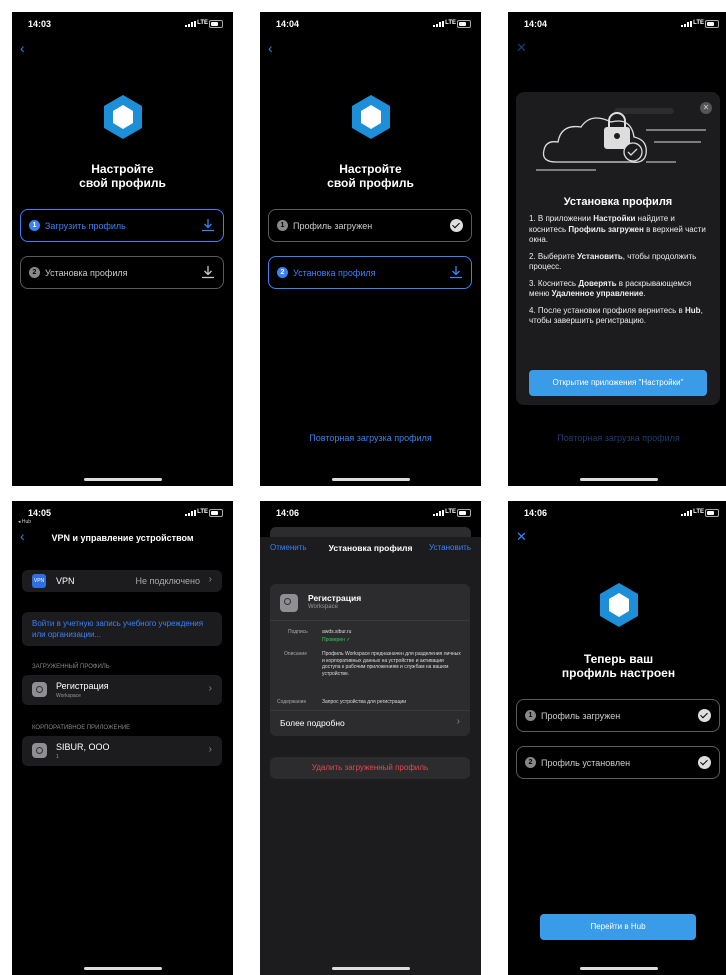 The height and width of the screenshot is (975, 726). I want to click on title-line2: профиль настроен, so click(618, 673).